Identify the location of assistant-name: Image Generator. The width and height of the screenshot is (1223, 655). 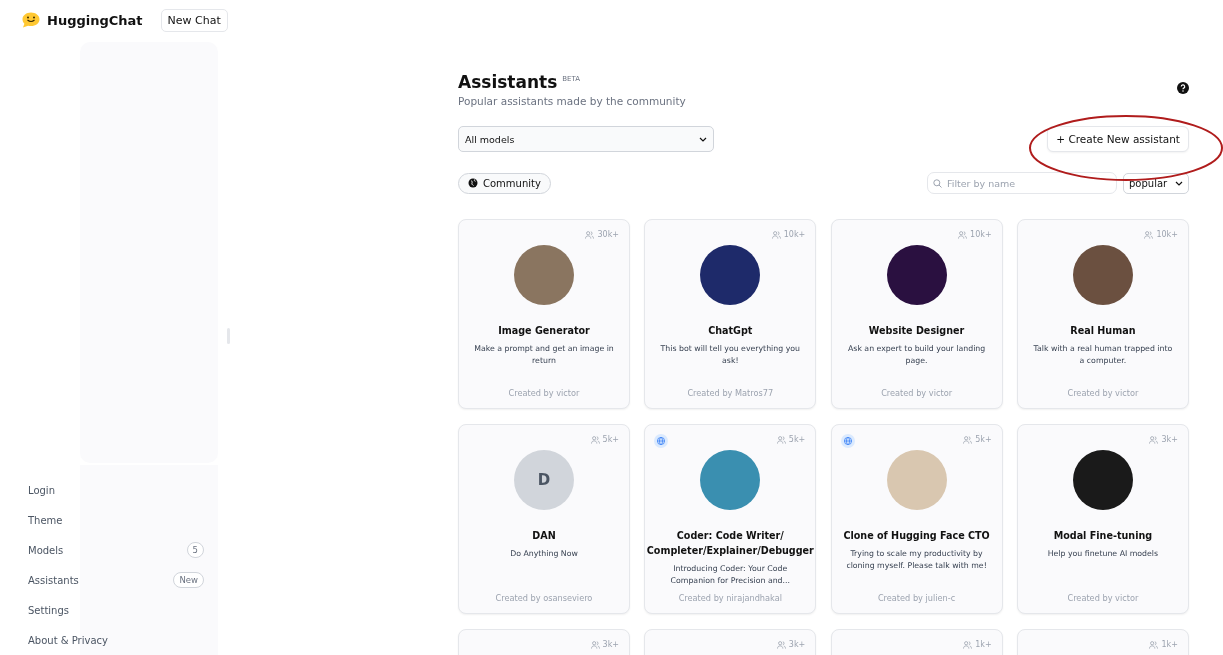
(544, 331).